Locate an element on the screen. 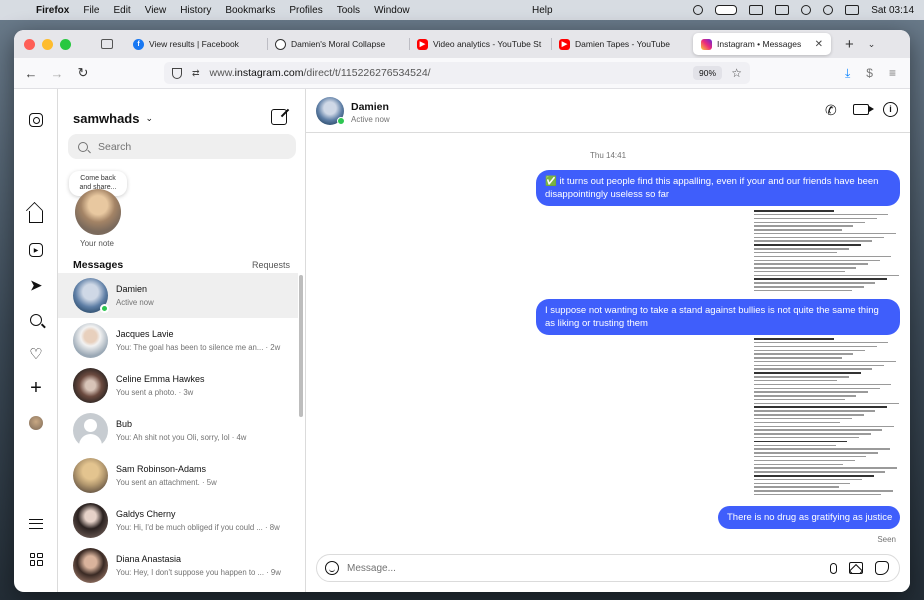  account-switcher: samwhads ⌄ is located at coordinates (113, 118).